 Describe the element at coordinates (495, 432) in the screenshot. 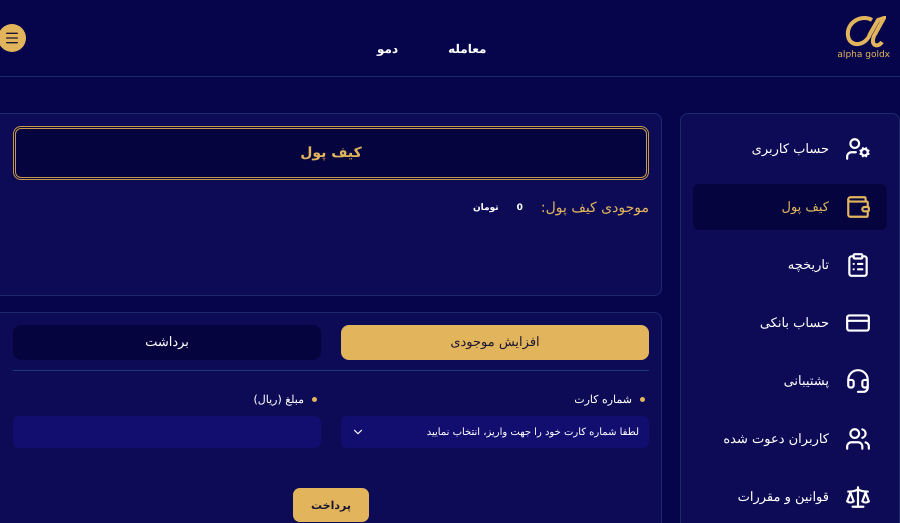

I see `card-select: لطفا شماره کارت خود را جهت واریز، انتخاب نمایید` at that location.